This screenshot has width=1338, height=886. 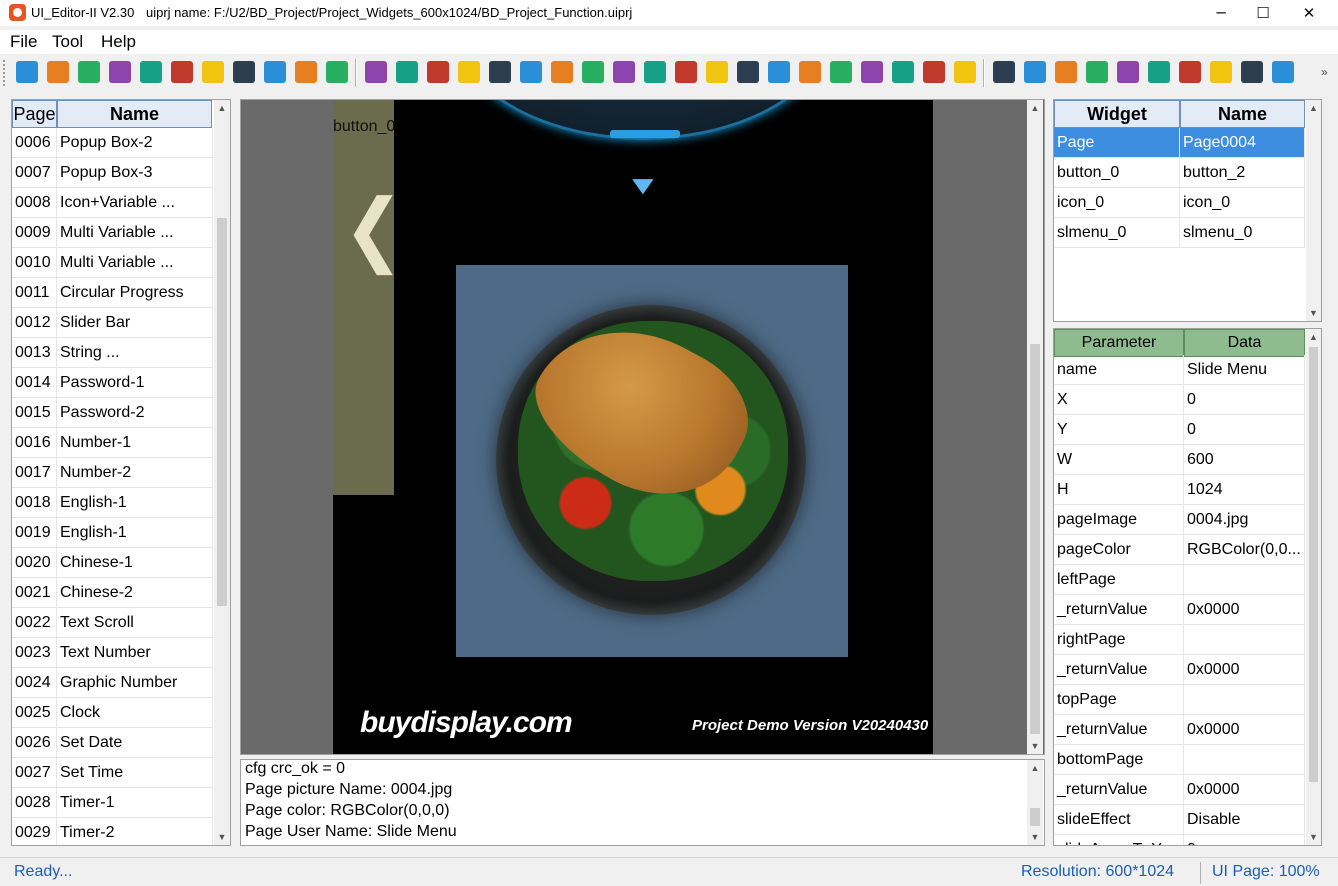 I want to click on distribute-vertical-icon, so click(x=1252, y=72).